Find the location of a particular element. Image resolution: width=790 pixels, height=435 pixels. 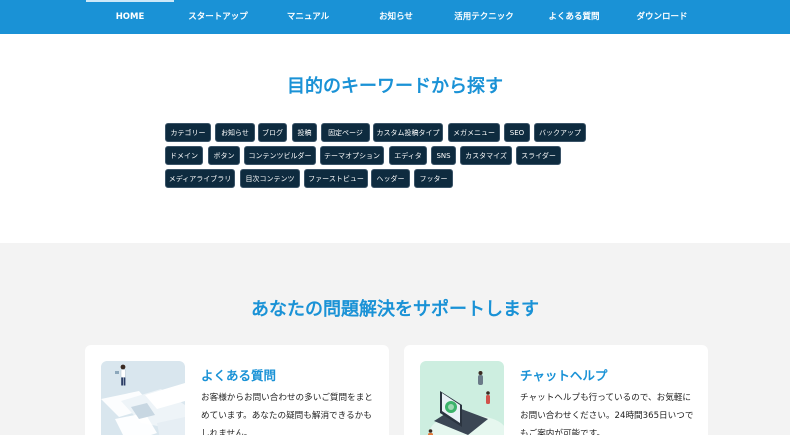

tag-post: 投稿 is located at coordinates (304, 132).